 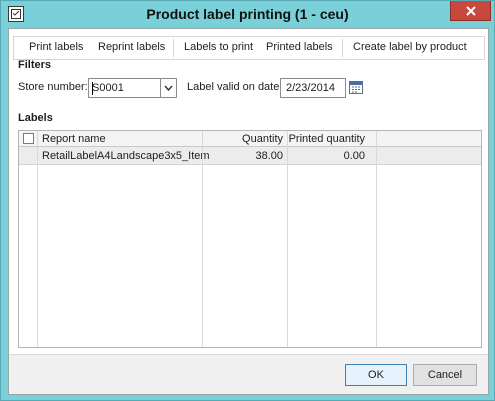 I want to click on label-valid-date-field: 2/23/2014, so click(x=313, y=88).